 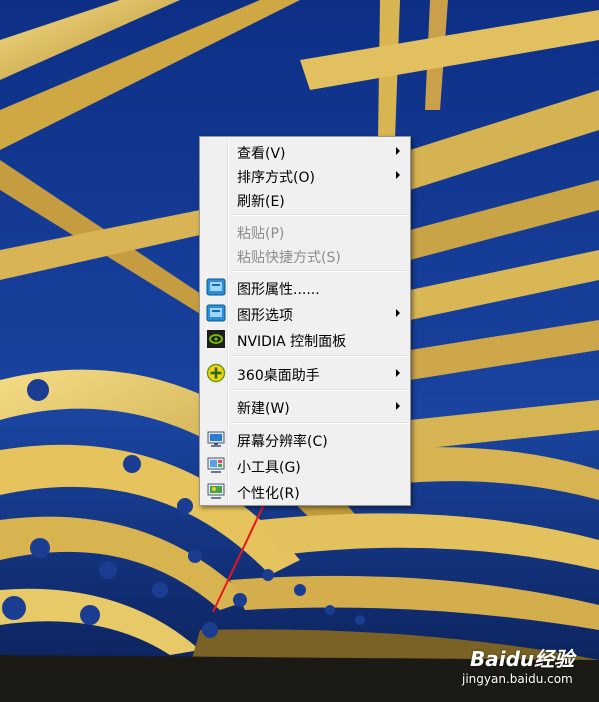 I want to click on menu-item-label: 粘贴快捷方式(S), so click(x=289, y=258).